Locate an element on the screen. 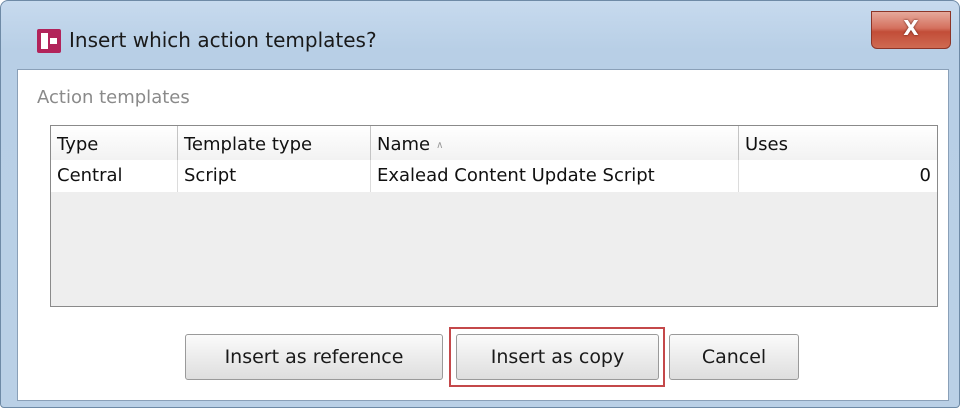 Image resolution: width=960 pixels, height=408 pixels. column-header-uses: Uses is located at coordinates (838, 143).